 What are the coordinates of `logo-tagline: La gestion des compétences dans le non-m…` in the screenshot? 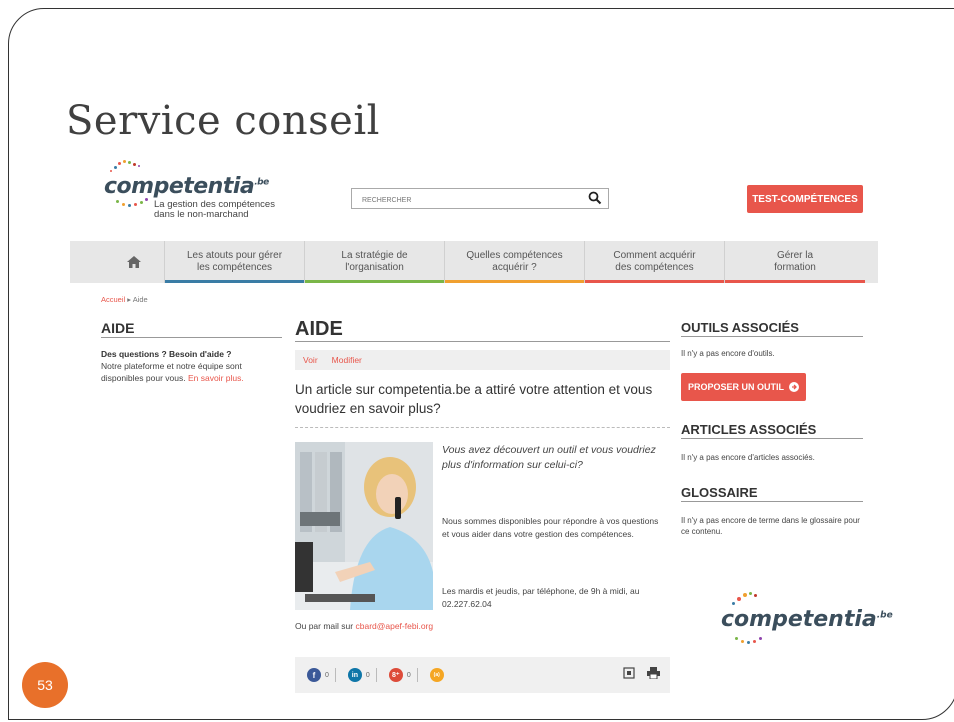 It's located at (214, 209).